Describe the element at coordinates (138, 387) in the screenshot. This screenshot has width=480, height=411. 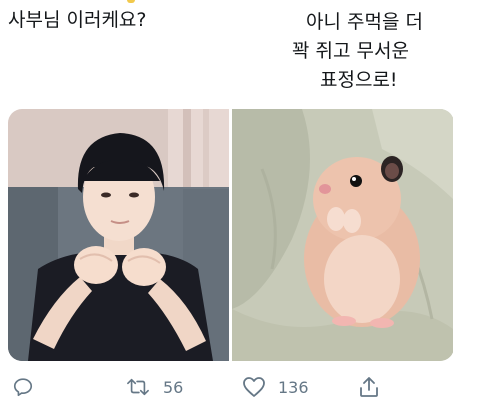
I see `retweet-icon` at that location.